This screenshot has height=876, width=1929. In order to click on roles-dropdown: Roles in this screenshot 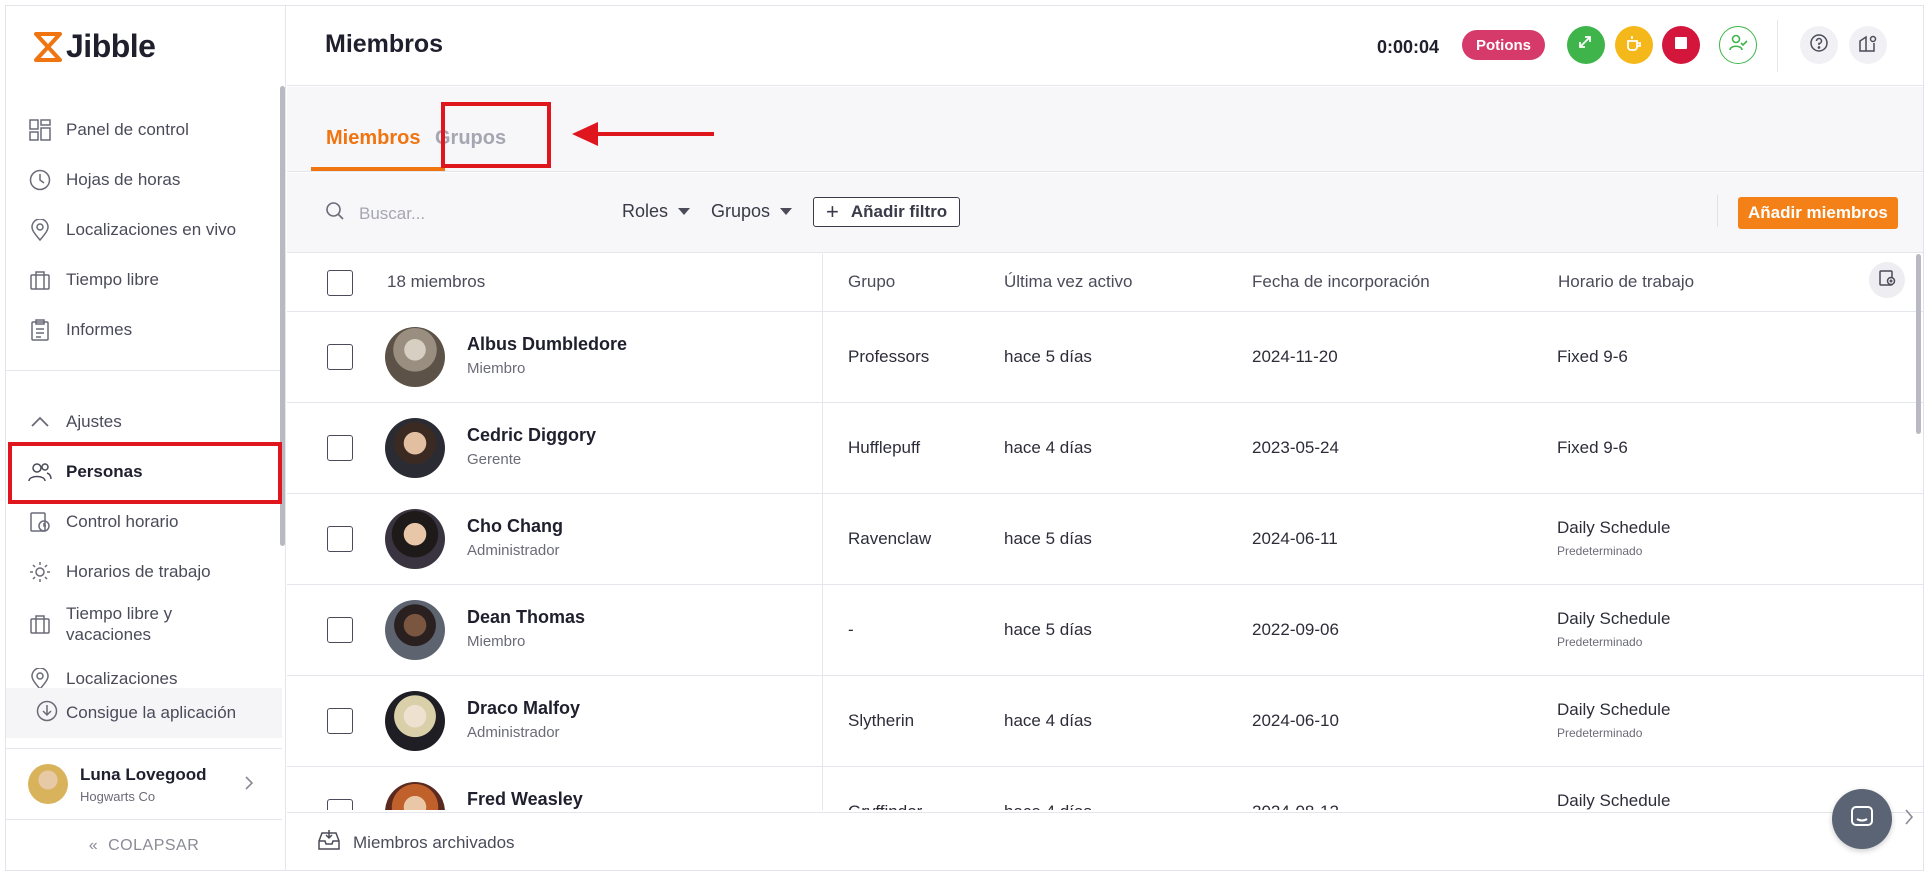, I will do `click(656, 211)`.